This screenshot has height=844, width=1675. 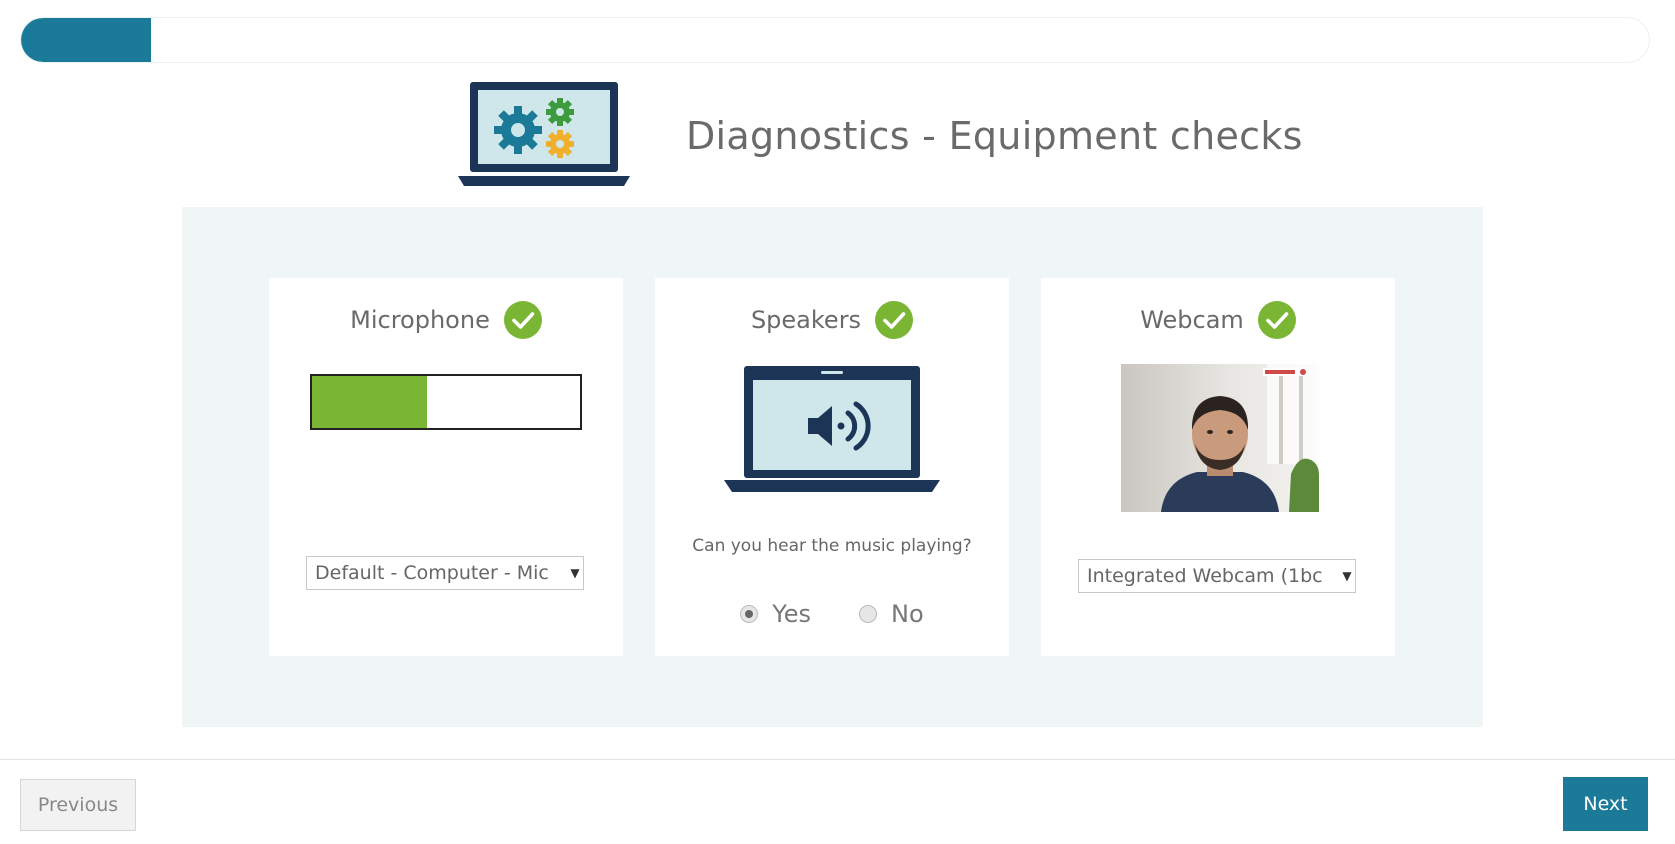 I want to click on microphone-device-select: Default - Computer - Mic ▼, so click(x=445, y=573).